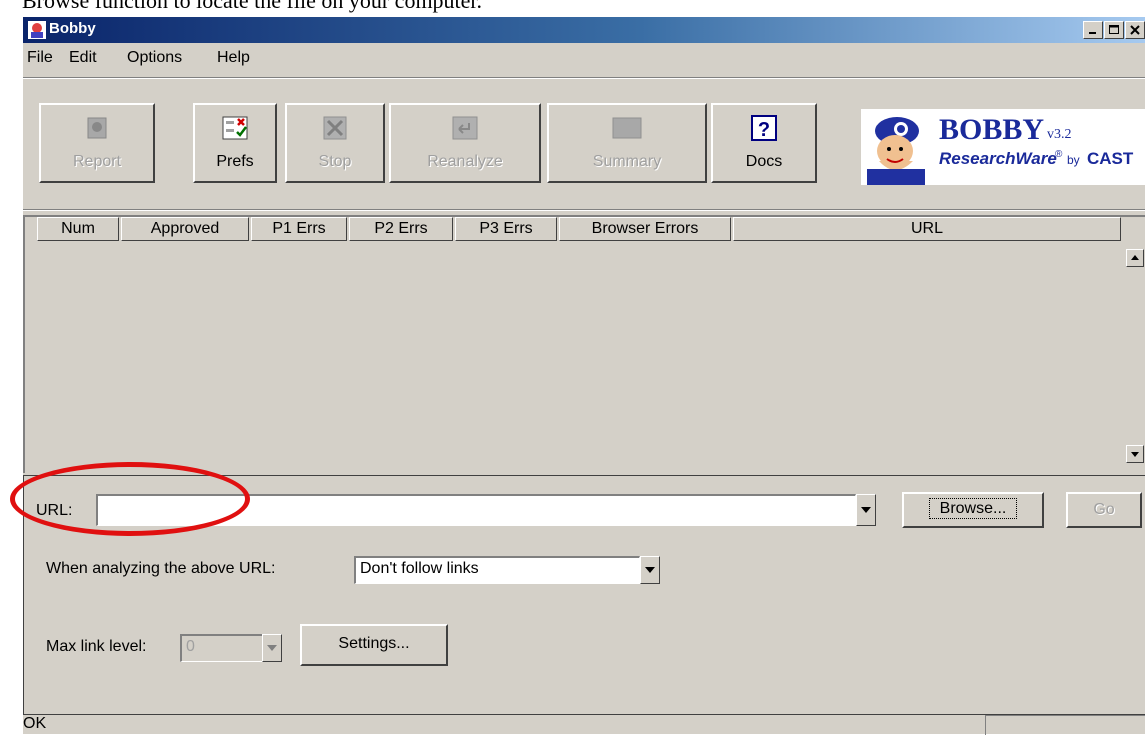 This screenshot has height=735, width=1145. I want to click on menu-edit: Edit, so click(83, 58).